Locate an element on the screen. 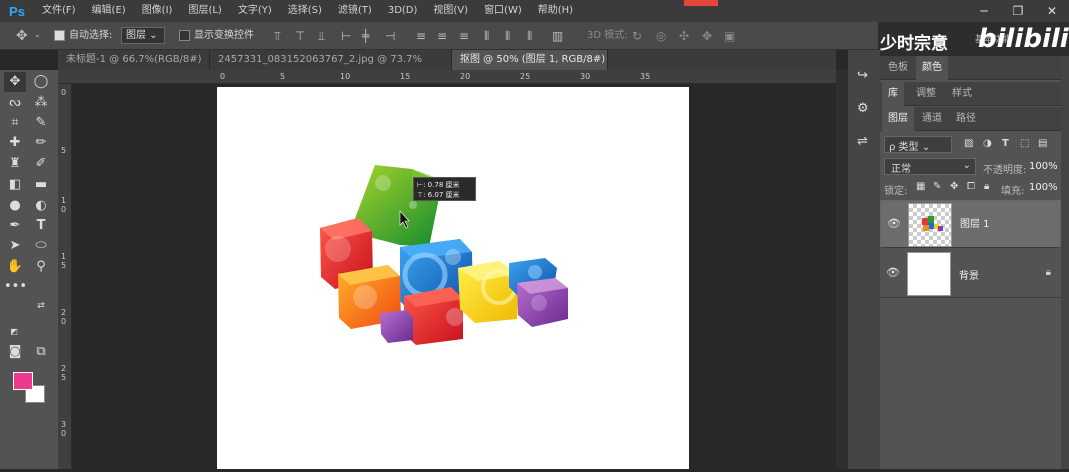 The width and height of the screenshot is (1069, 472). tab-color: 颜色 is located at coordinates (932, 68).